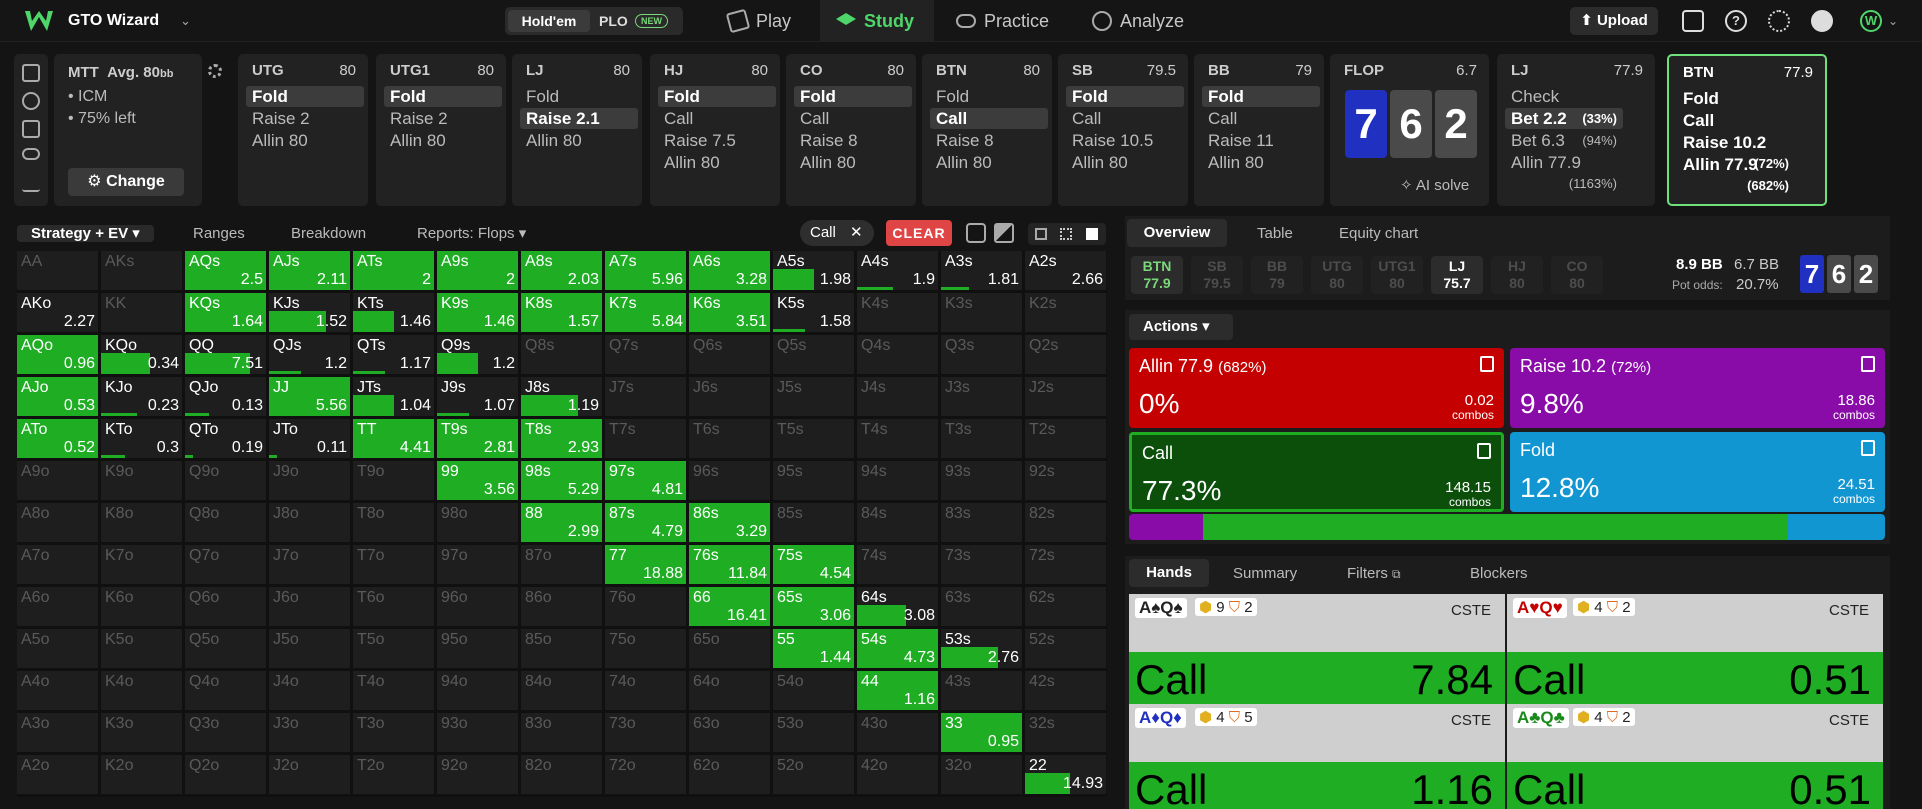 This screenshot has height=809, width=1922. I want to click on hand-cell: Q4o, so click(225, 690).